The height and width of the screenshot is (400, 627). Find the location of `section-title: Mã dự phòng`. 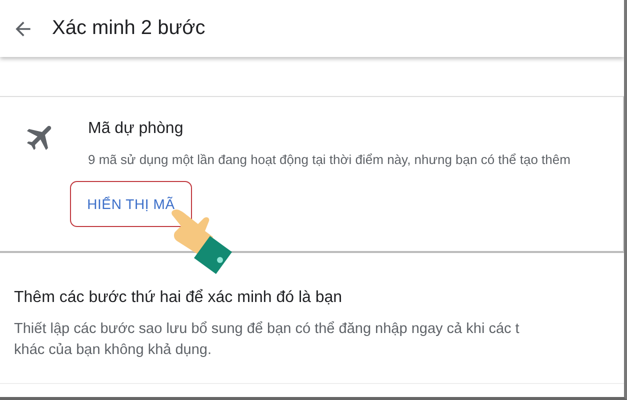

section-title: Mã dự phòng is located at coordinates (136, 129).